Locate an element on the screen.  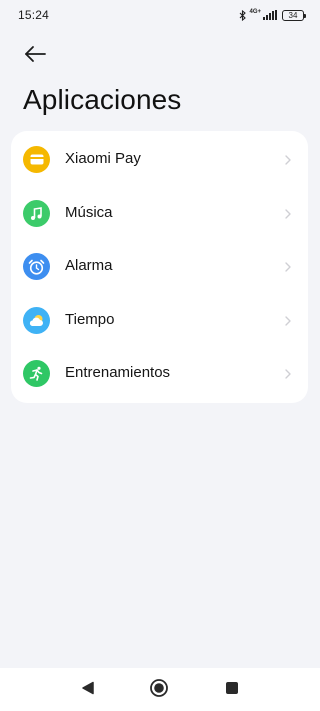
list-item-tiempo: Tiempo is located at coordinates (159, 320).